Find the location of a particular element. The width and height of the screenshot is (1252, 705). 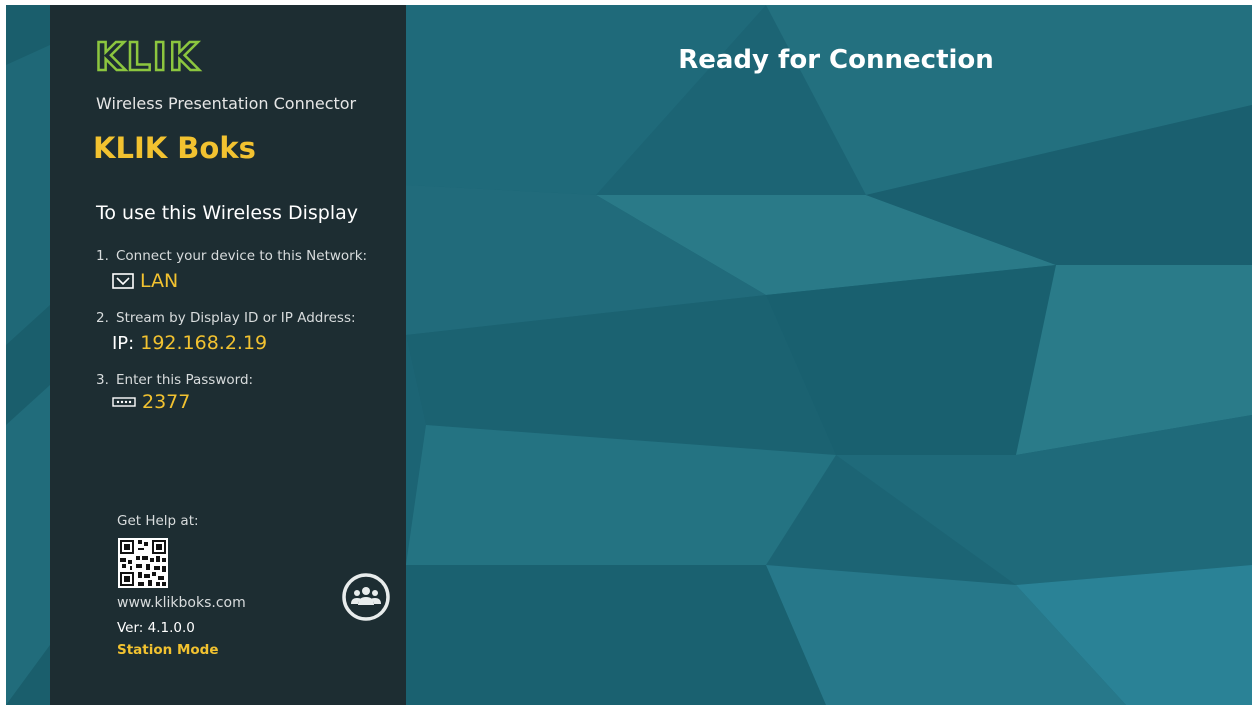

step-2-text: Stream by Display ID or IP Address: is located at coordinates (236, 318).